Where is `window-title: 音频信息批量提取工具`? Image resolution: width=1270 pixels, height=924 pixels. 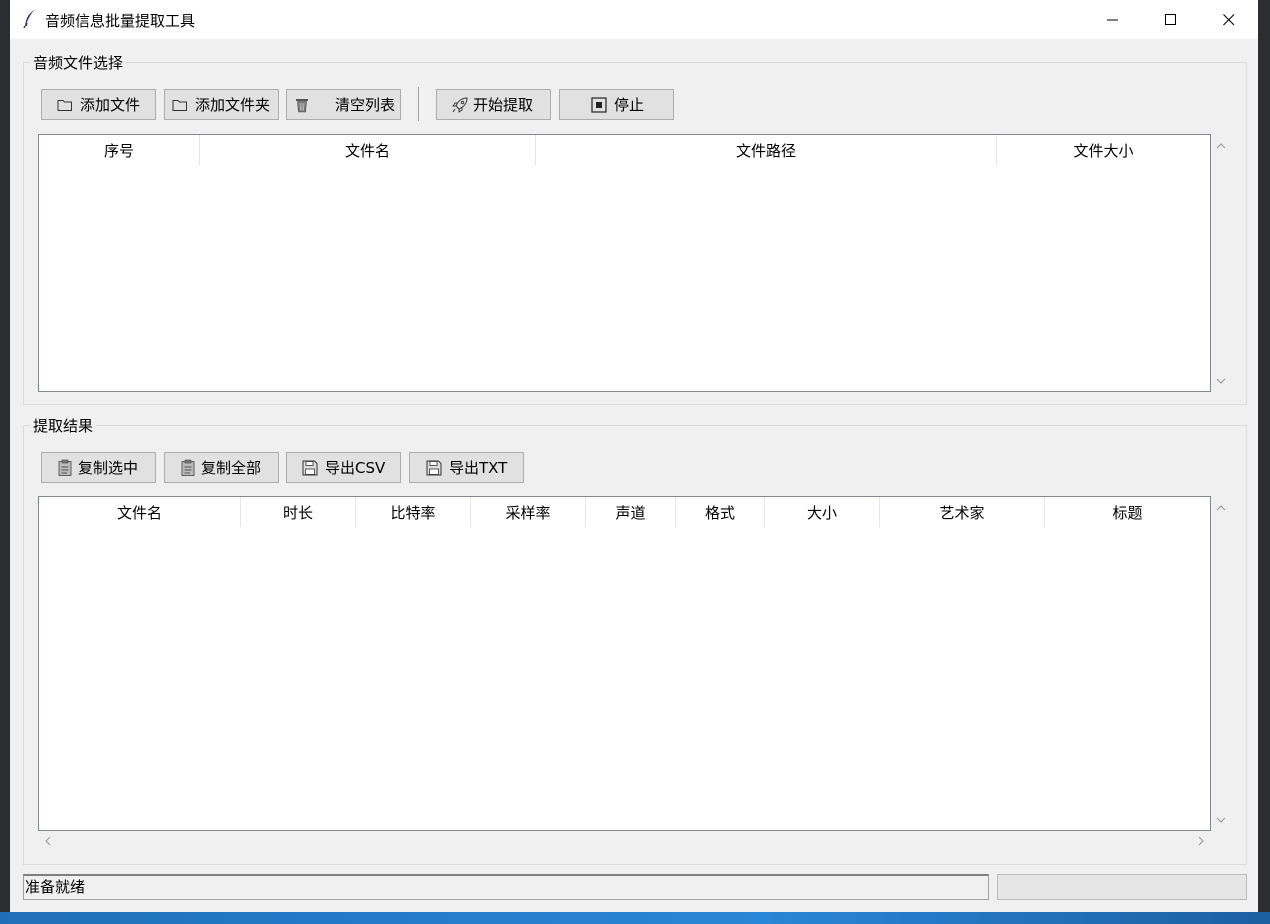 window-title: 音频信息批量提取工具 is located at coordinates (120, 21).